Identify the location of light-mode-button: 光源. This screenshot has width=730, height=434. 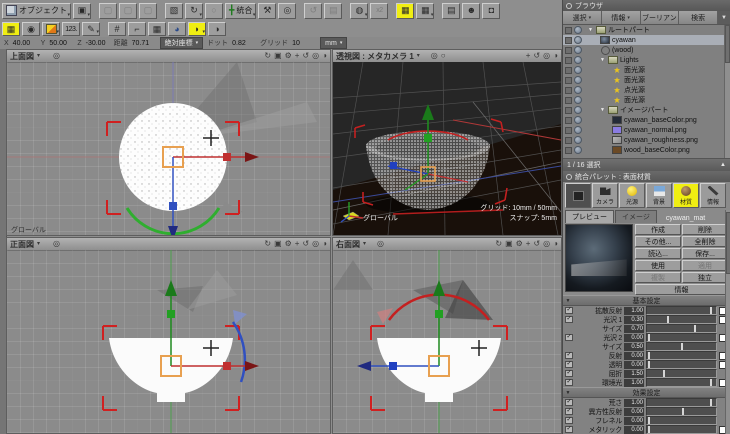
(632, 195).